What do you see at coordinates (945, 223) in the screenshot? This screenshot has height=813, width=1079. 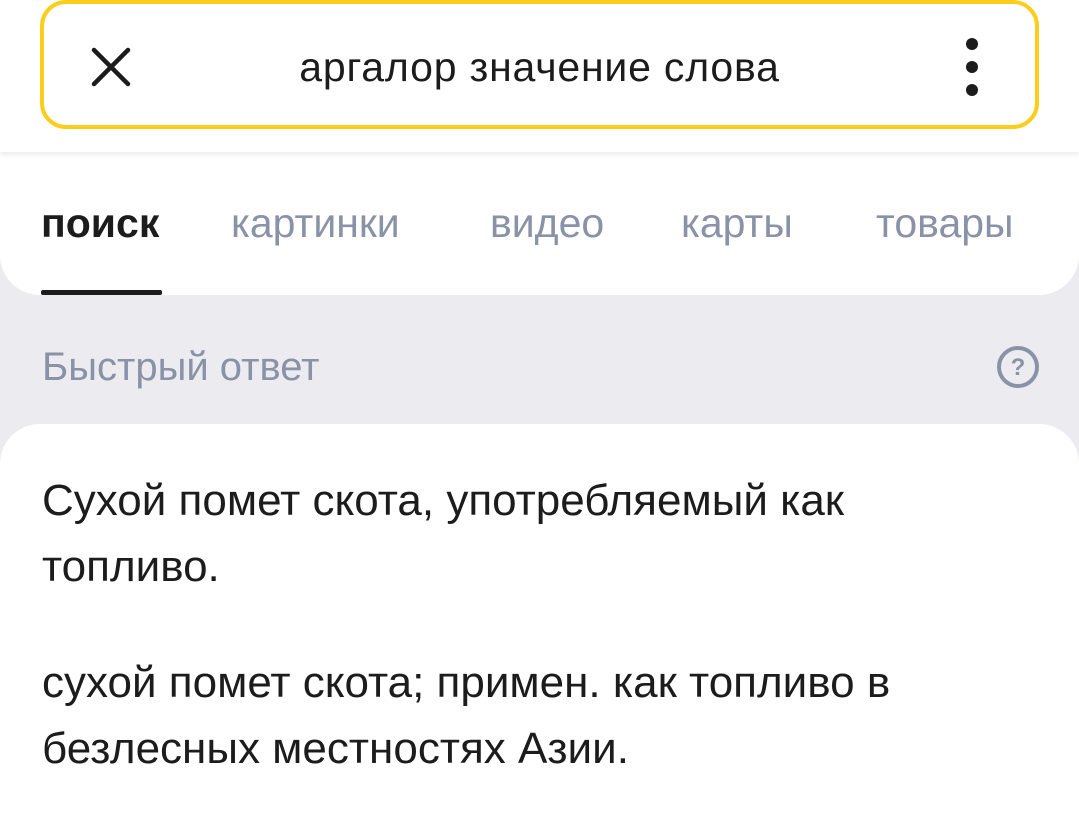 I see `tab-products: товары` at bounding box center [945, 223].